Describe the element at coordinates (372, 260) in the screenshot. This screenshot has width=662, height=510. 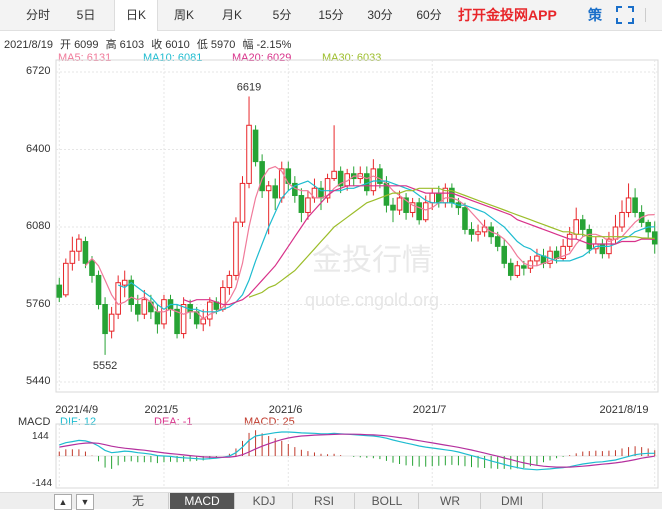
I see `watermark-name: 金投行情` at that location.